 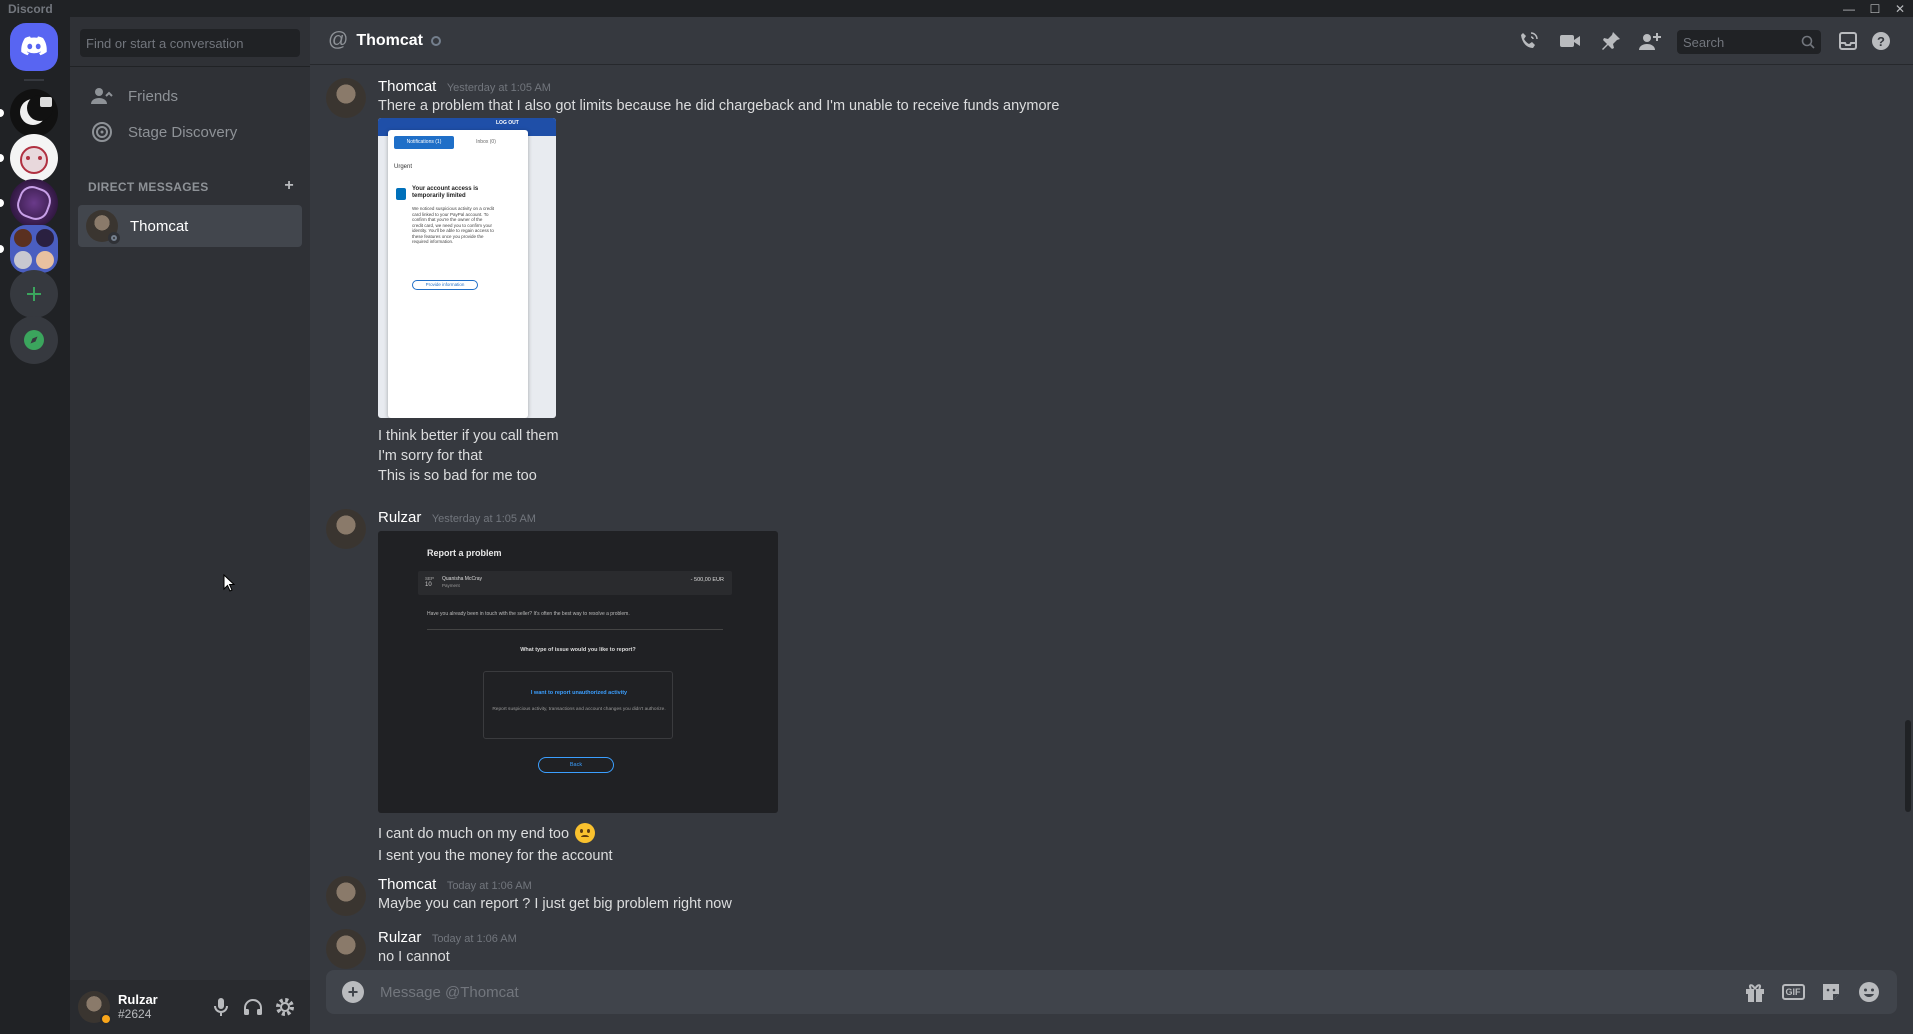 What do you see at coordinates (1875, 8) in the screenshot?
I see `maximize-button: ☐` at bounding box center [1875, 8].